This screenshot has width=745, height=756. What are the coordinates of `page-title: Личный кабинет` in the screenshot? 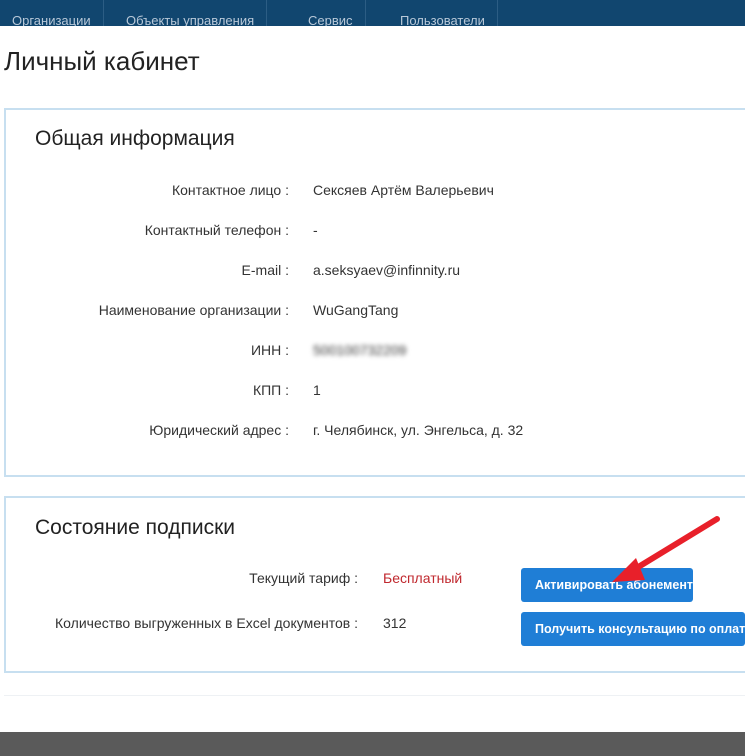 It's located at (102, 61).